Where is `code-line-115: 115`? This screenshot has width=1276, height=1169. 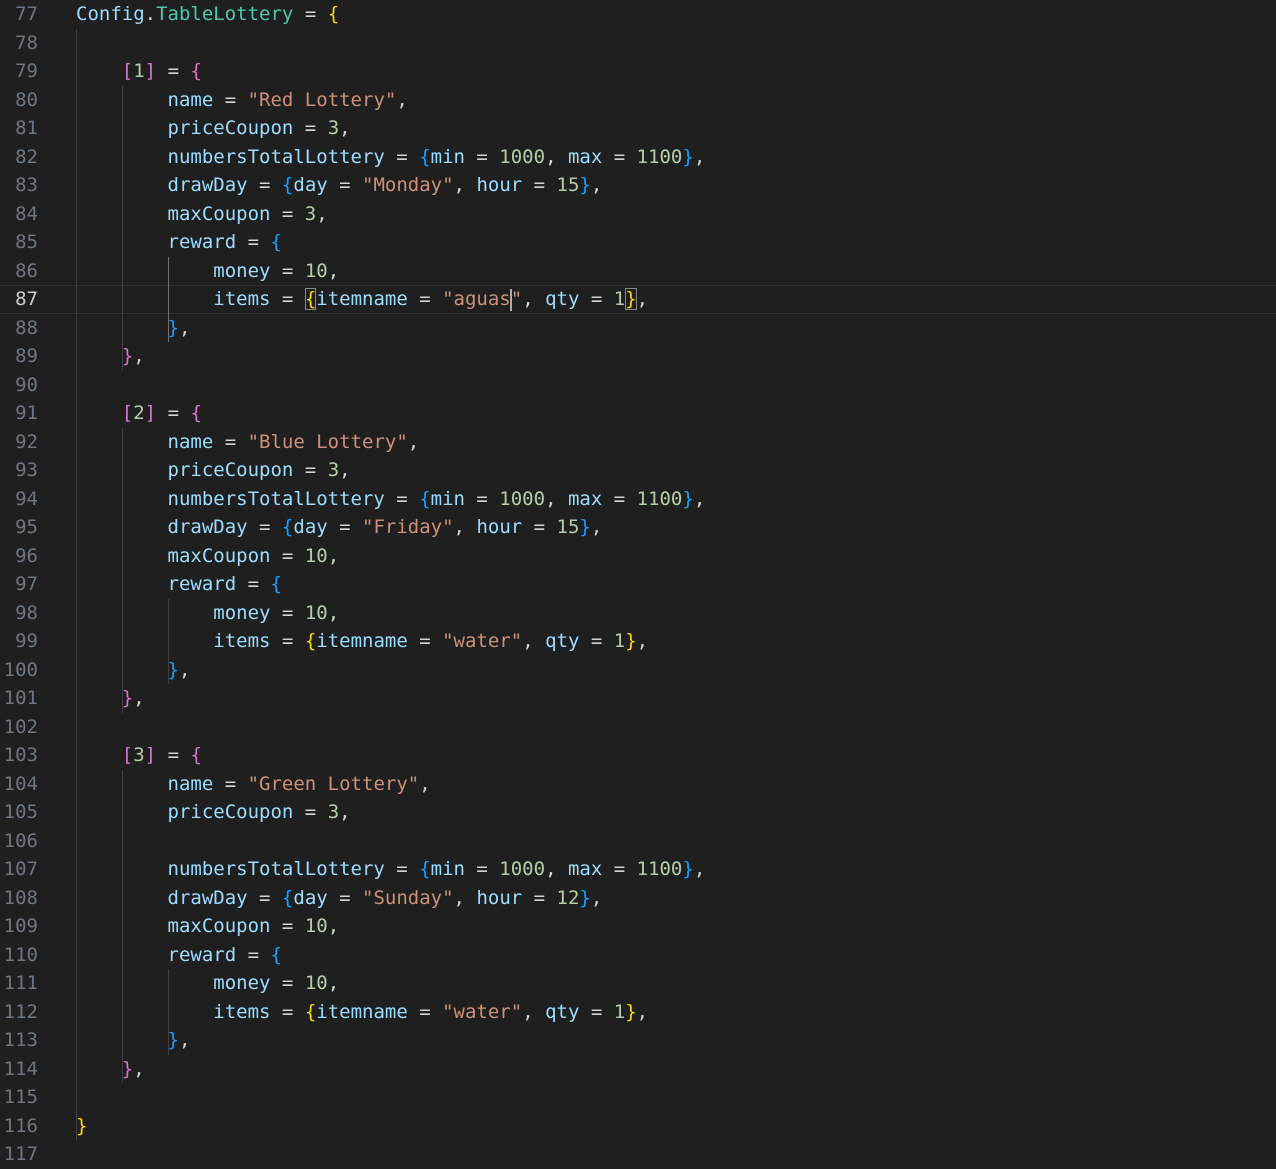
code-line-115: 115 is located at coordinates (638, 1097).